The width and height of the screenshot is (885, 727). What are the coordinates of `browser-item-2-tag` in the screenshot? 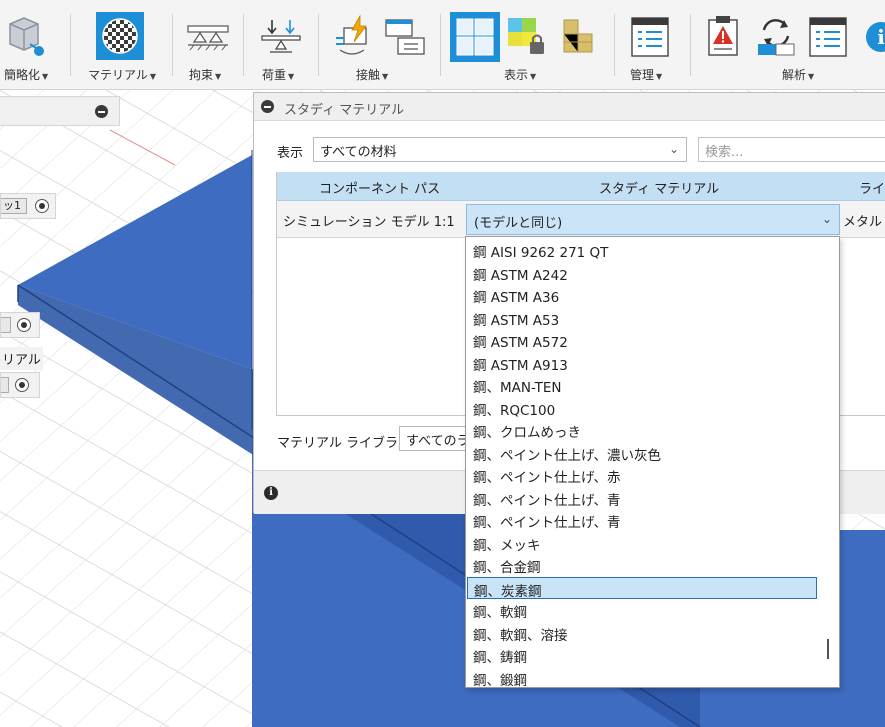 It's located at (6, 325).